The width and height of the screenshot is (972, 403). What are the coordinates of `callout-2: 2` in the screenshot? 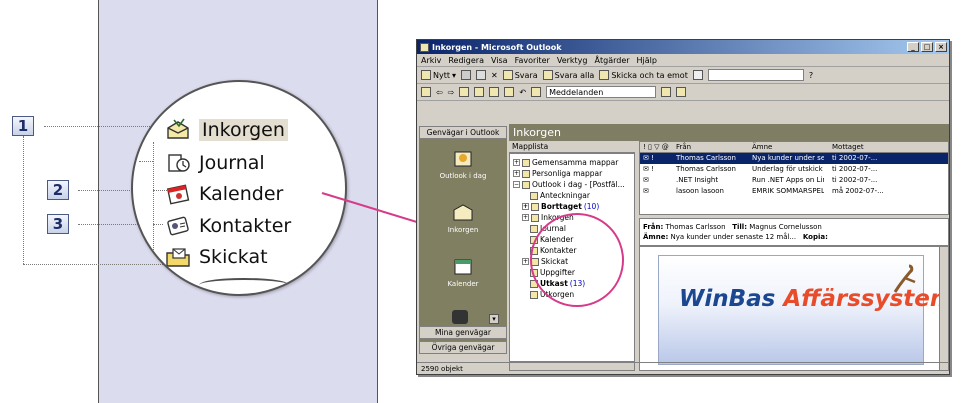 It's located at (58, 190).